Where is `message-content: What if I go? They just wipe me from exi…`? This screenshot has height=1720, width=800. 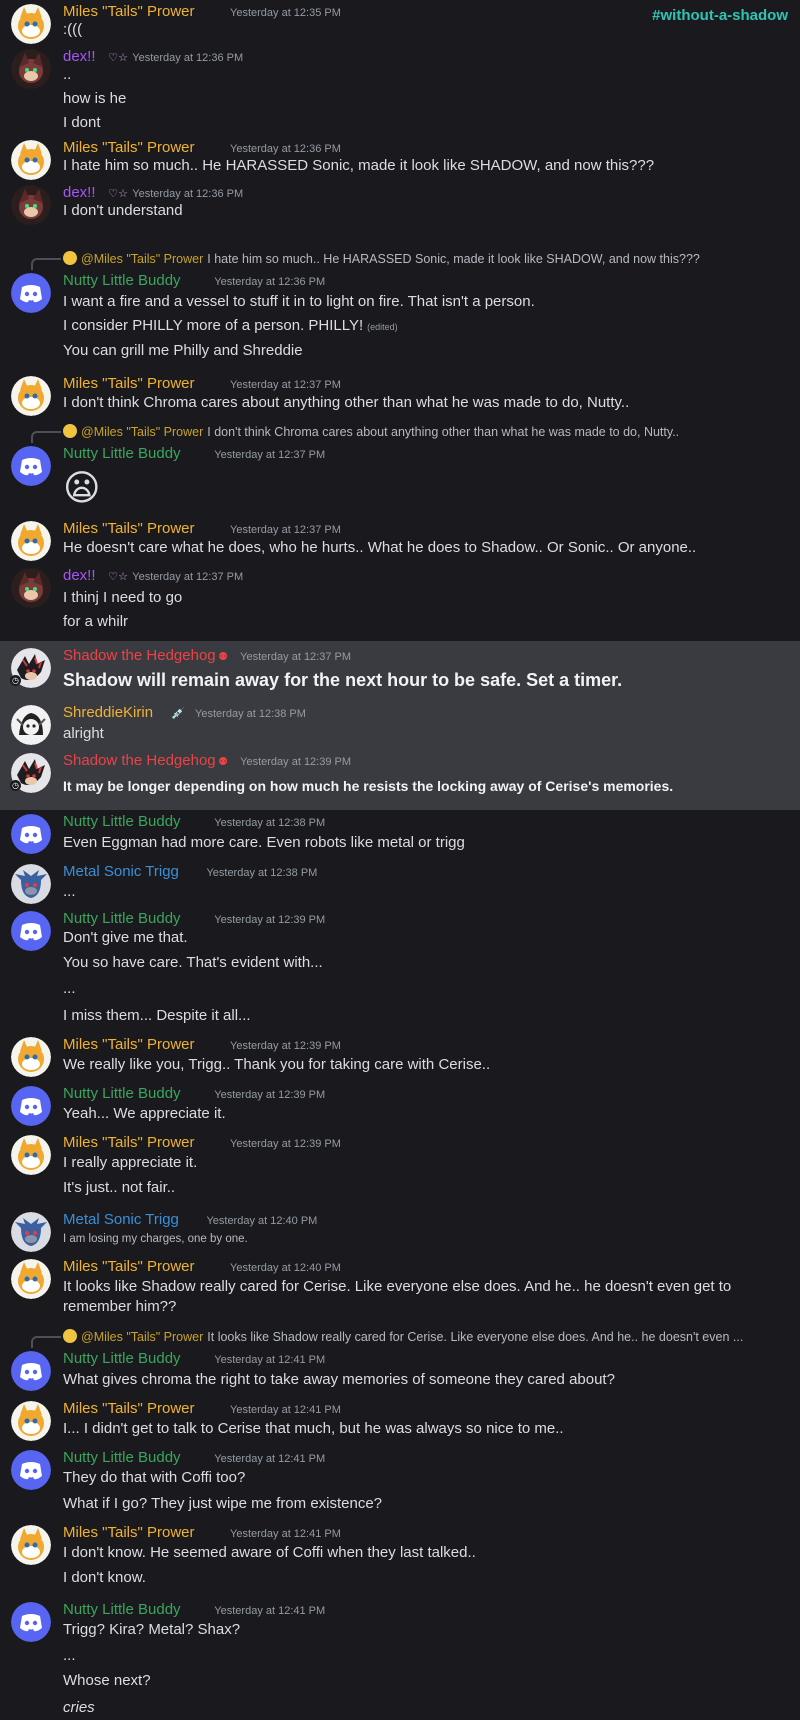 message-content: What if I go? They just wipe me from exi… is located at coordinates (223, 1503).